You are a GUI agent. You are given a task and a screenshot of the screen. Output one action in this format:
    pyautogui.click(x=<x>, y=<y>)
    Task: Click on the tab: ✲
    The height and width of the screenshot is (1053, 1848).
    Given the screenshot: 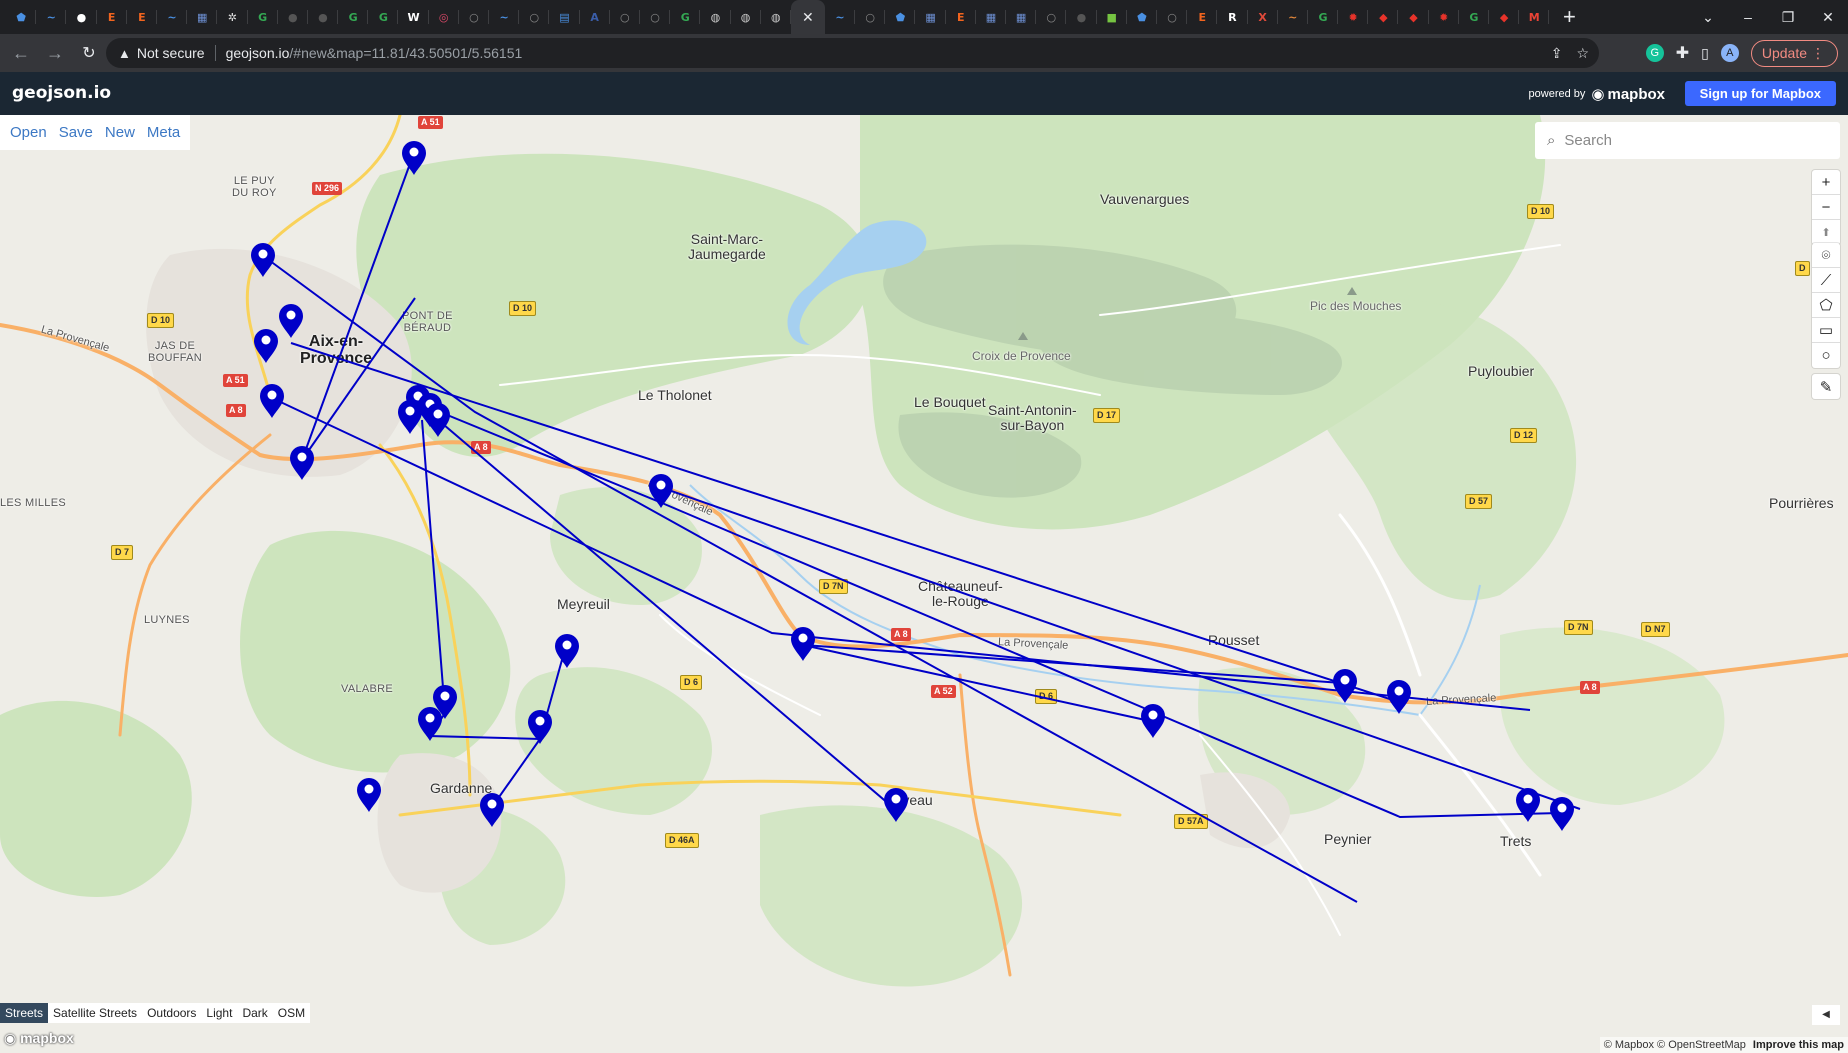 What is the action you would take?
    pyautogui.click(x=232, y=17)
    